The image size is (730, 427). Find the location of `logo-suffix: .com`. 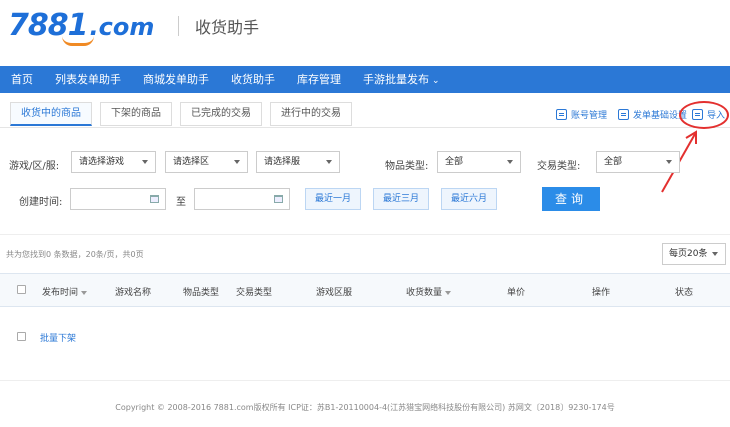

logo-suffix: .com is located at coordinates (122, 27).